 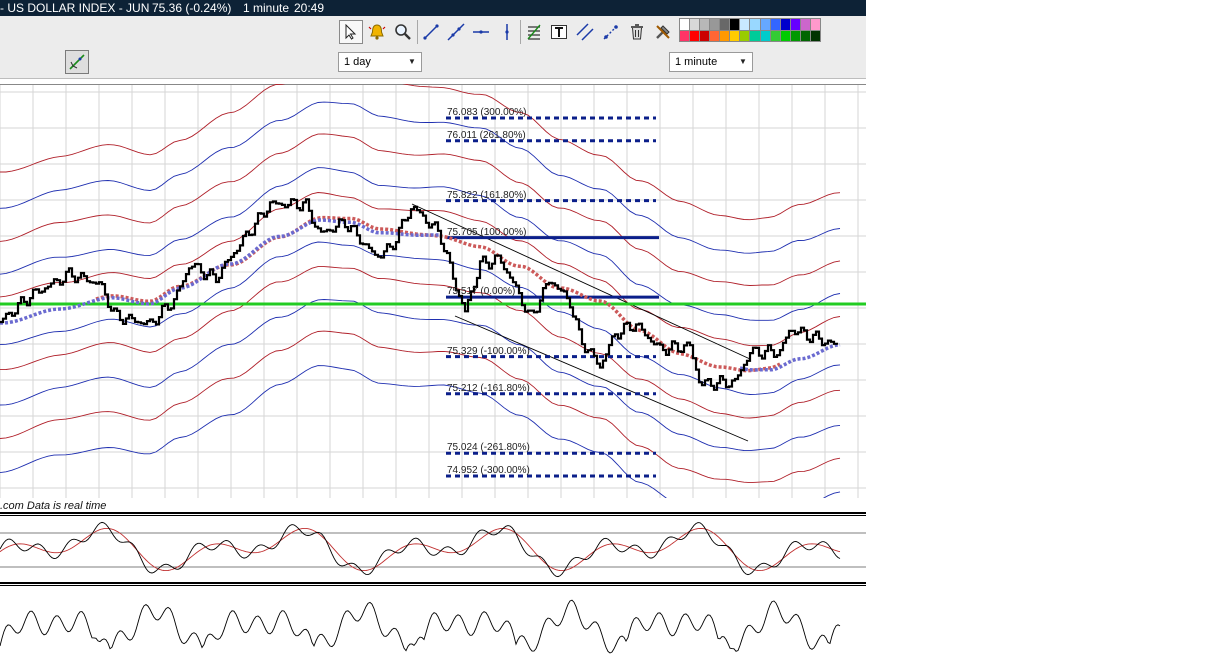 What do you see at coordinates (486, 135) in the screenshot?
I see `fib-level-label: 76.011 (261.80%)` at bounding box center [486, 135].